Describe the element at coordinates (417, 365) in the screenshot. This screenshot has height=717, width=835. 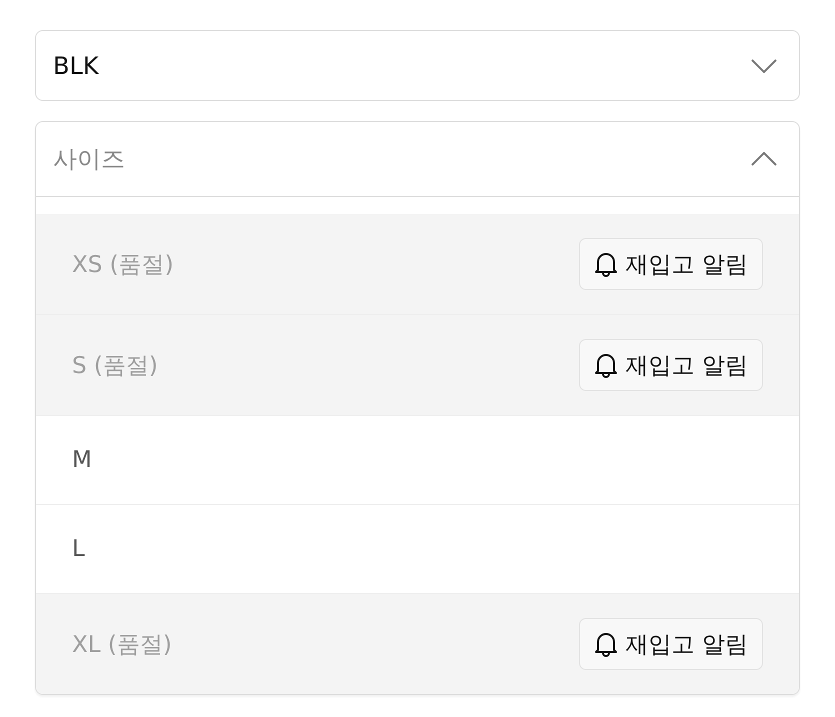
I see `size-option: S (품절) 재입고 알림` at that location.